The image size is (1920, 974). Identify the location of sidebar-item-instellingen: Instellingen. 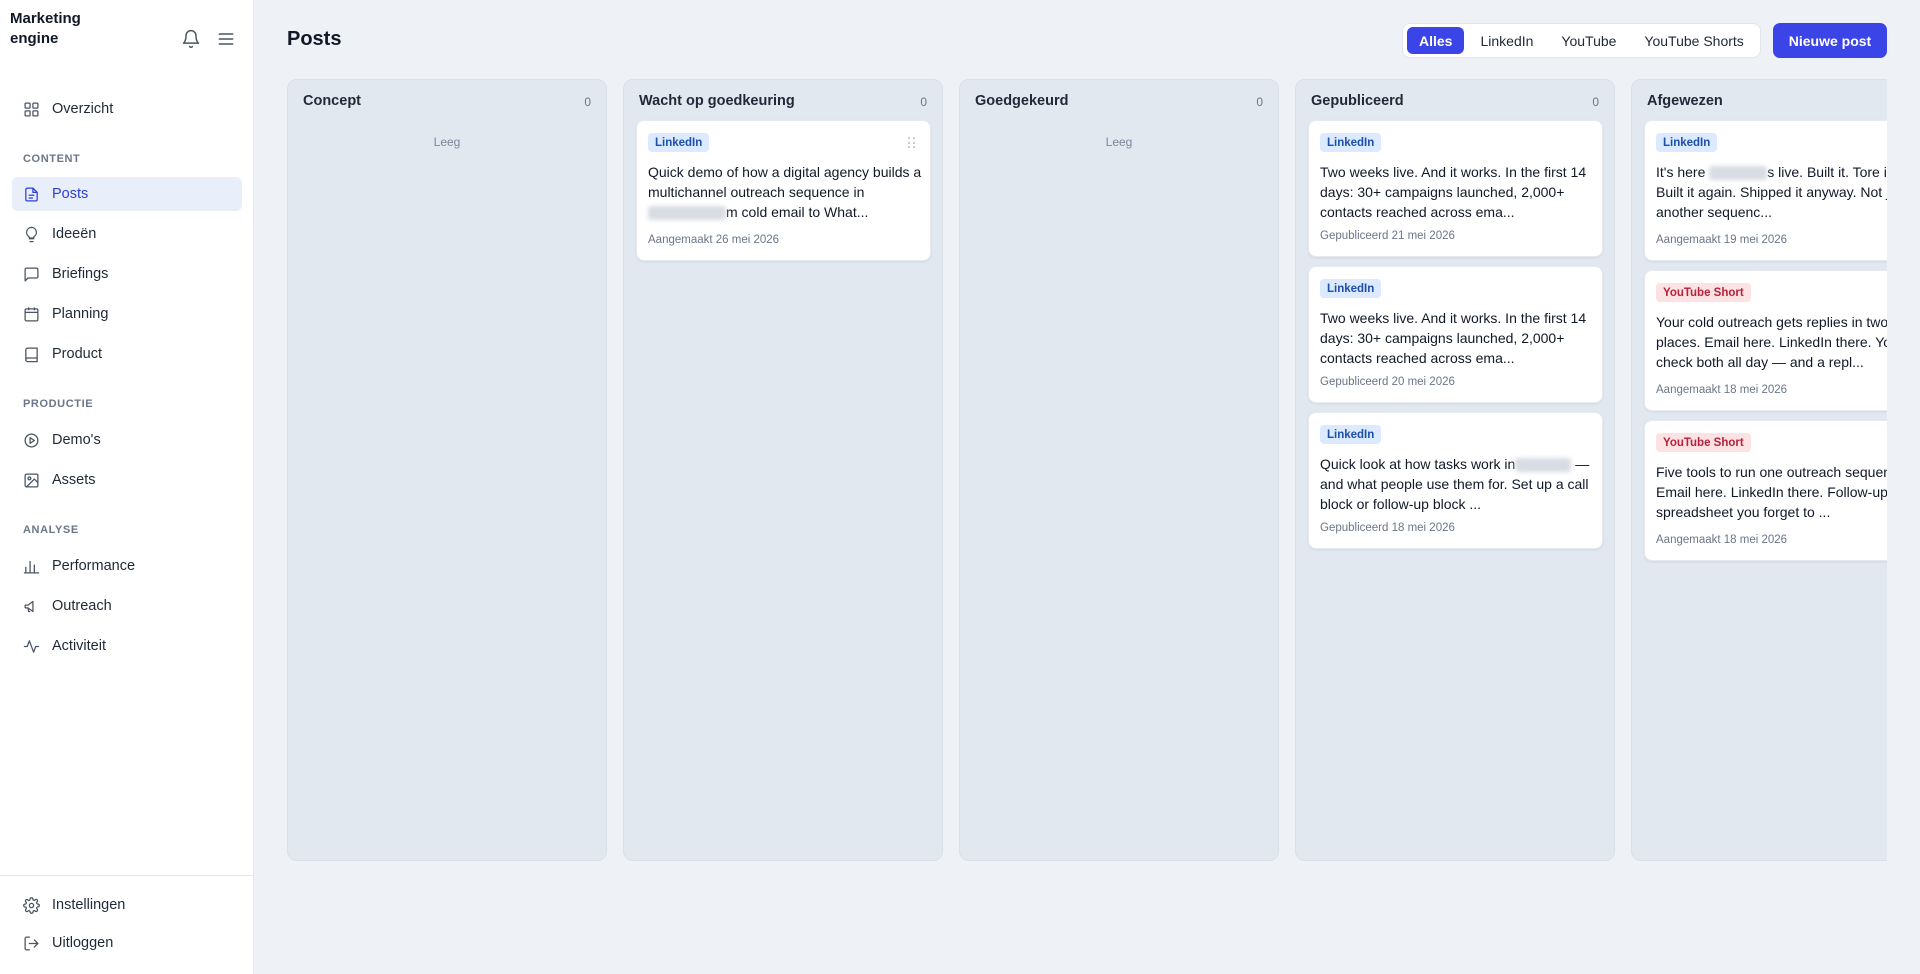
(127, 905).